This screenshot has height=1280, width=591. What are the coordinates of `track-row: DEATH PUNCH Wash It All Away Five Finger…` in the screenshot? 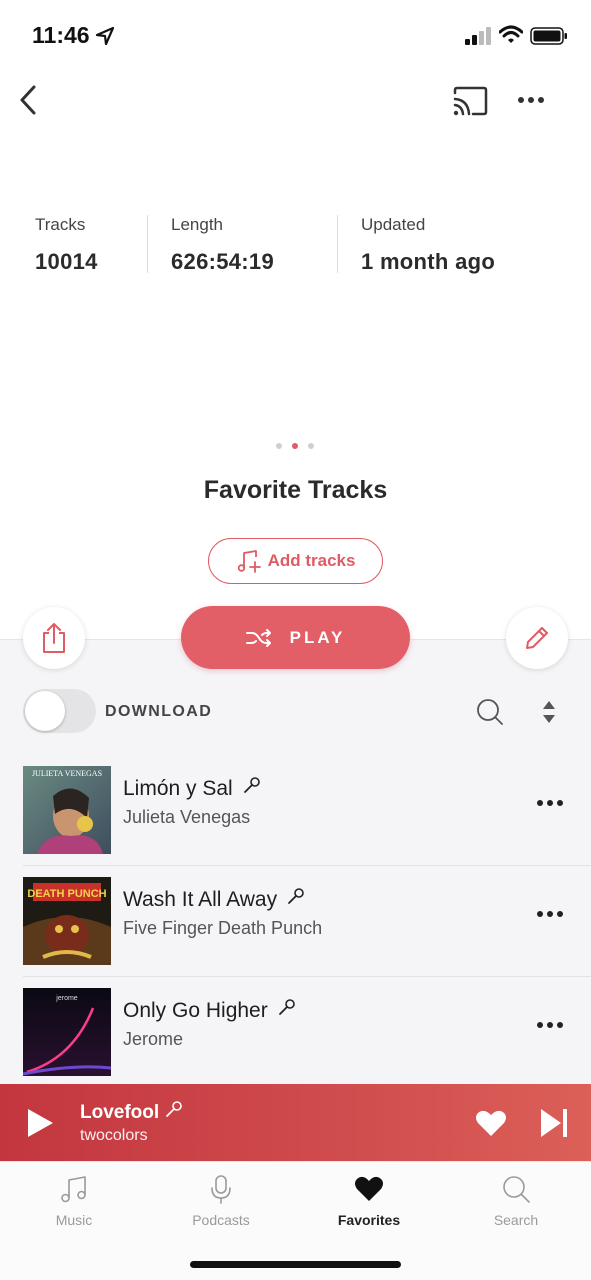 It's located at (295, 922).